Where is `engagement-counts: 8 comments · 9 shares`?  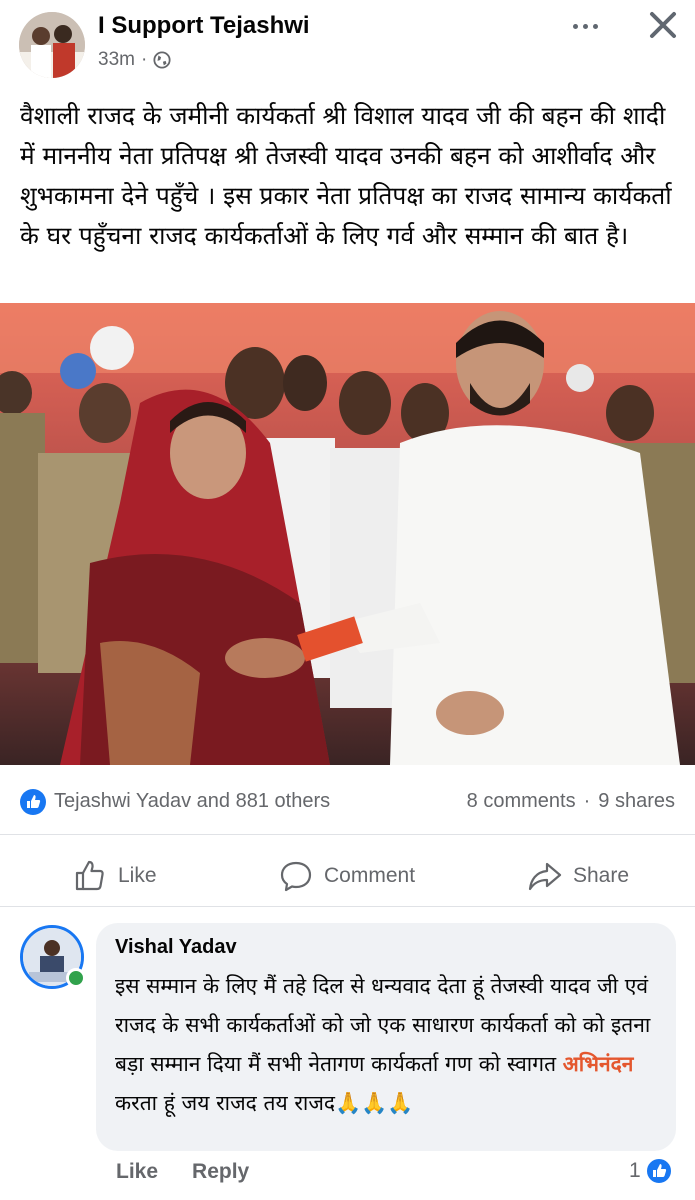 engagement-counts: 8 comments · 9 shares is located at coordinates (571, 801).